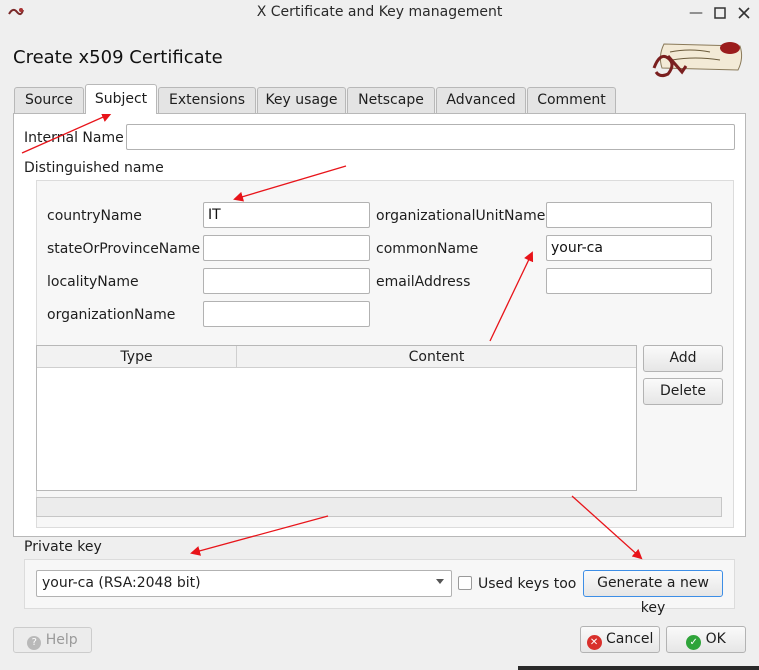 This screenshot has width=759, height=670. Describe the element at coordinates (94, 216) in the screenshot. I see `country-name-label: countryName` at that location.